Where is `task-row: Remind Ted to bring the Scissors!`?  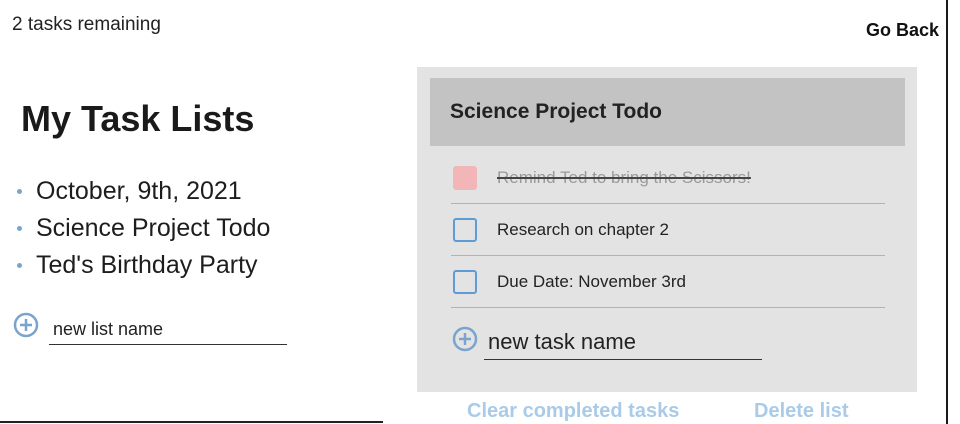 task-row: Remind Ted to bring the Scissors! is located at coordinates (668, 178).